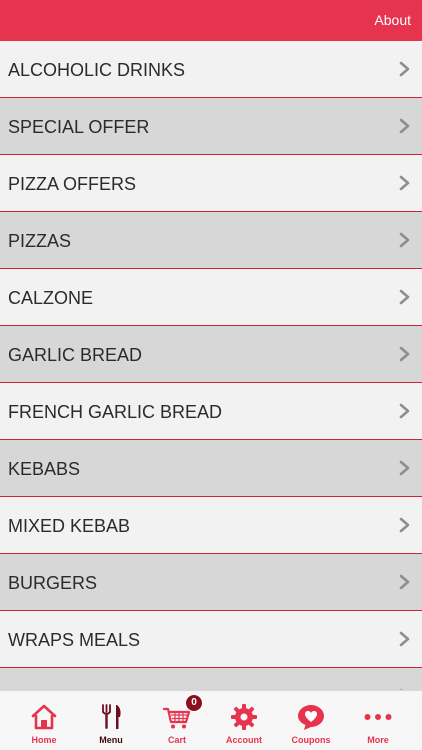 Image resolution: width=422 pixels, height=750 pixels. I want to click on home-icon, so click(44, 717).